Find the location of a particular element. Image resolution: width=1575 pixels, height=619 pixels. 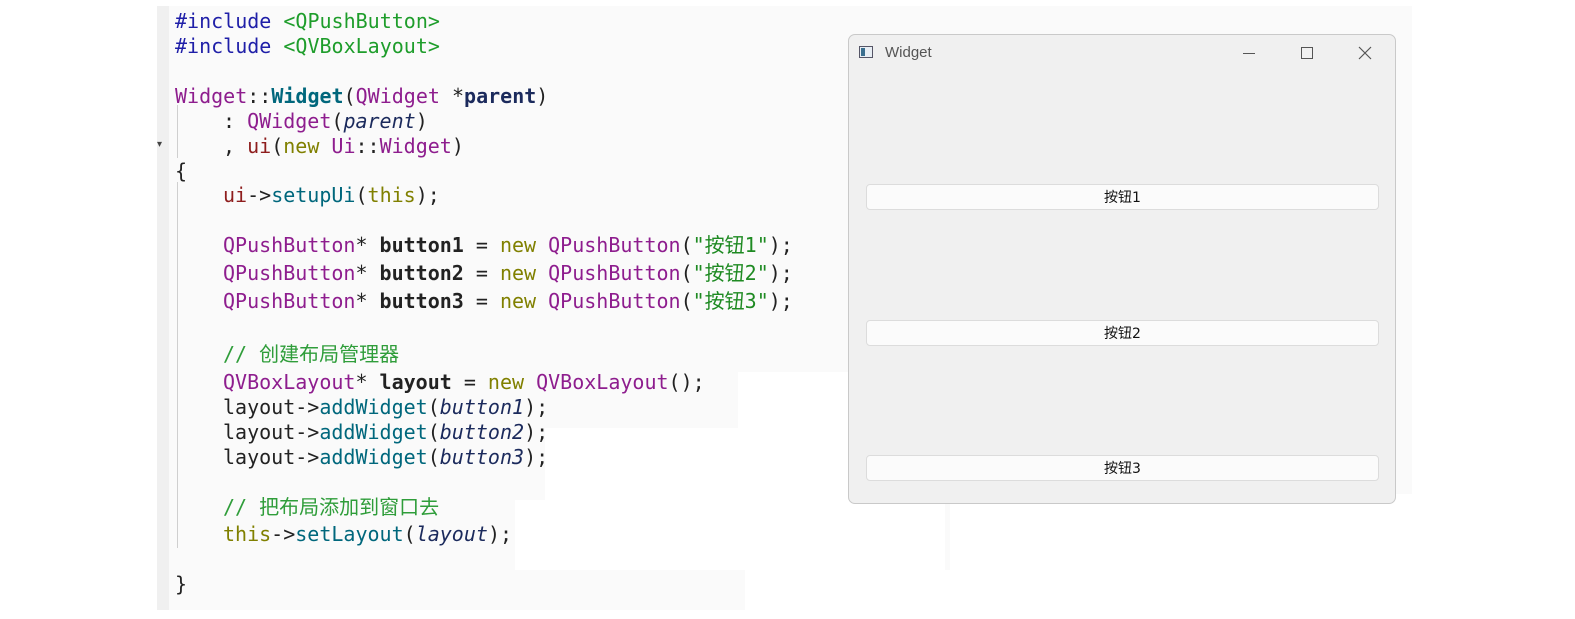

minimize-icon is located at coordinates (1249, 53).